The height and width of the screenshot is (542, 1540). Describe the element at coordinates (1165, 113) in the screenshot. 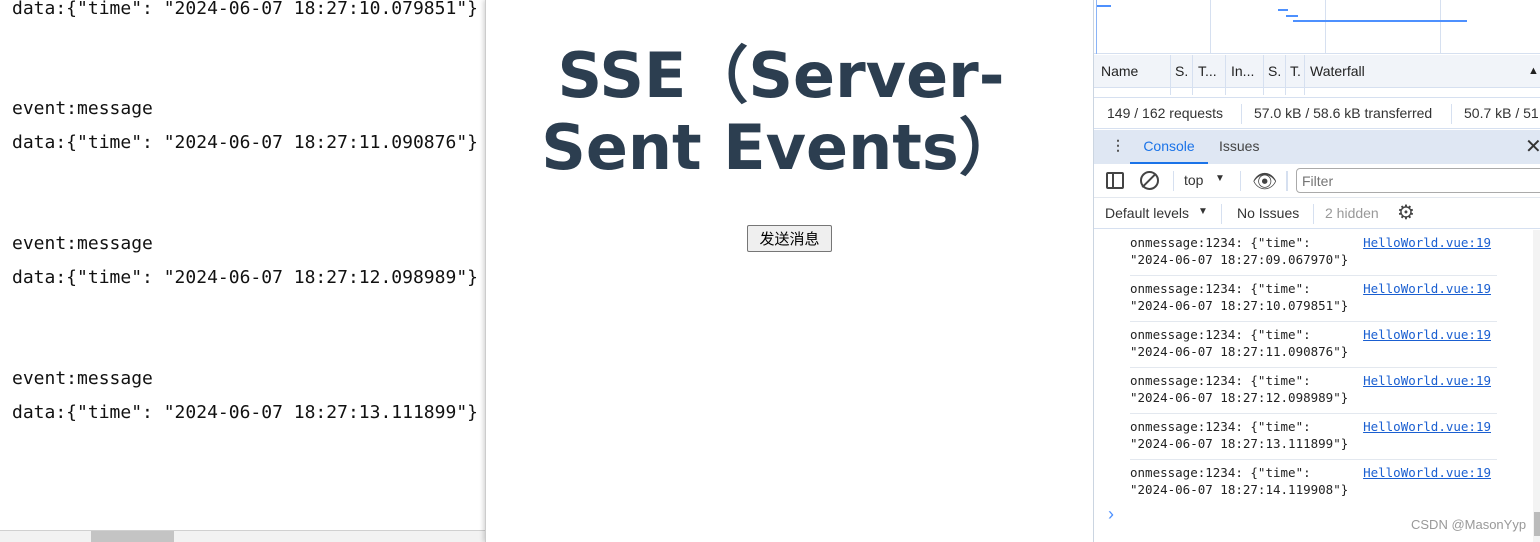

I see `requests-count: 149 / 162 requests` at that location.